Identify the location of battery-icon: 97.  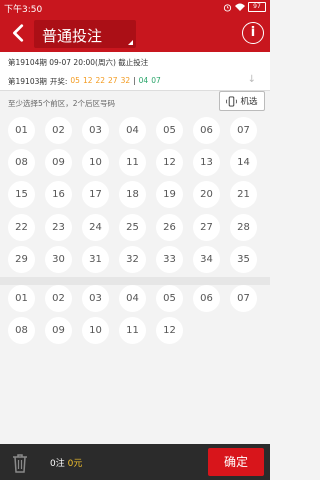
(257, 7).